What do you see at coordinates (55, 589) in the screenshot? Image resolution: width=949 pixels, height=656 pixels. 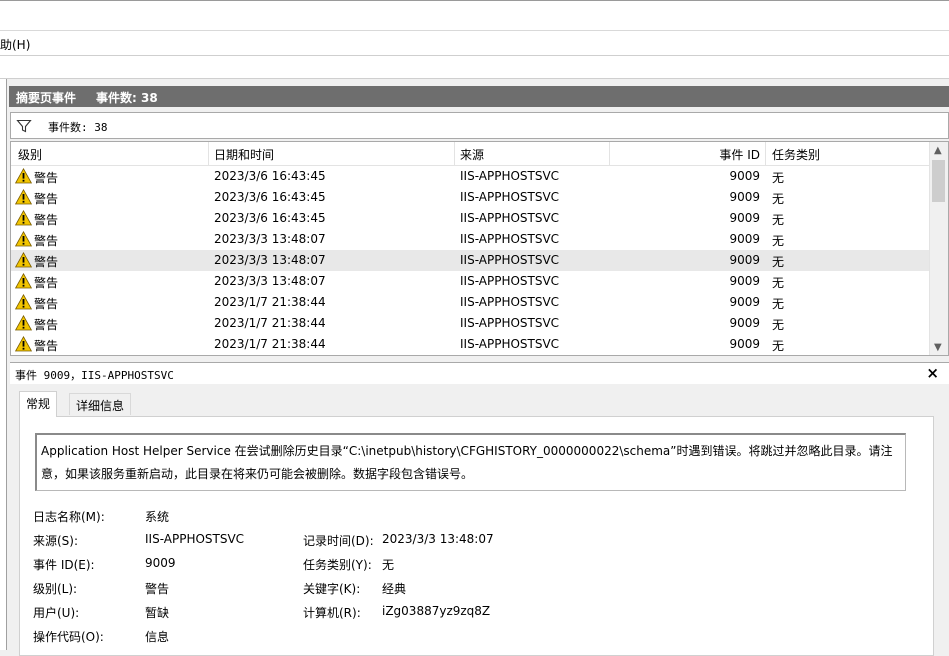 I see `level-label: 级别(L):` at bounding box center [55, 589].